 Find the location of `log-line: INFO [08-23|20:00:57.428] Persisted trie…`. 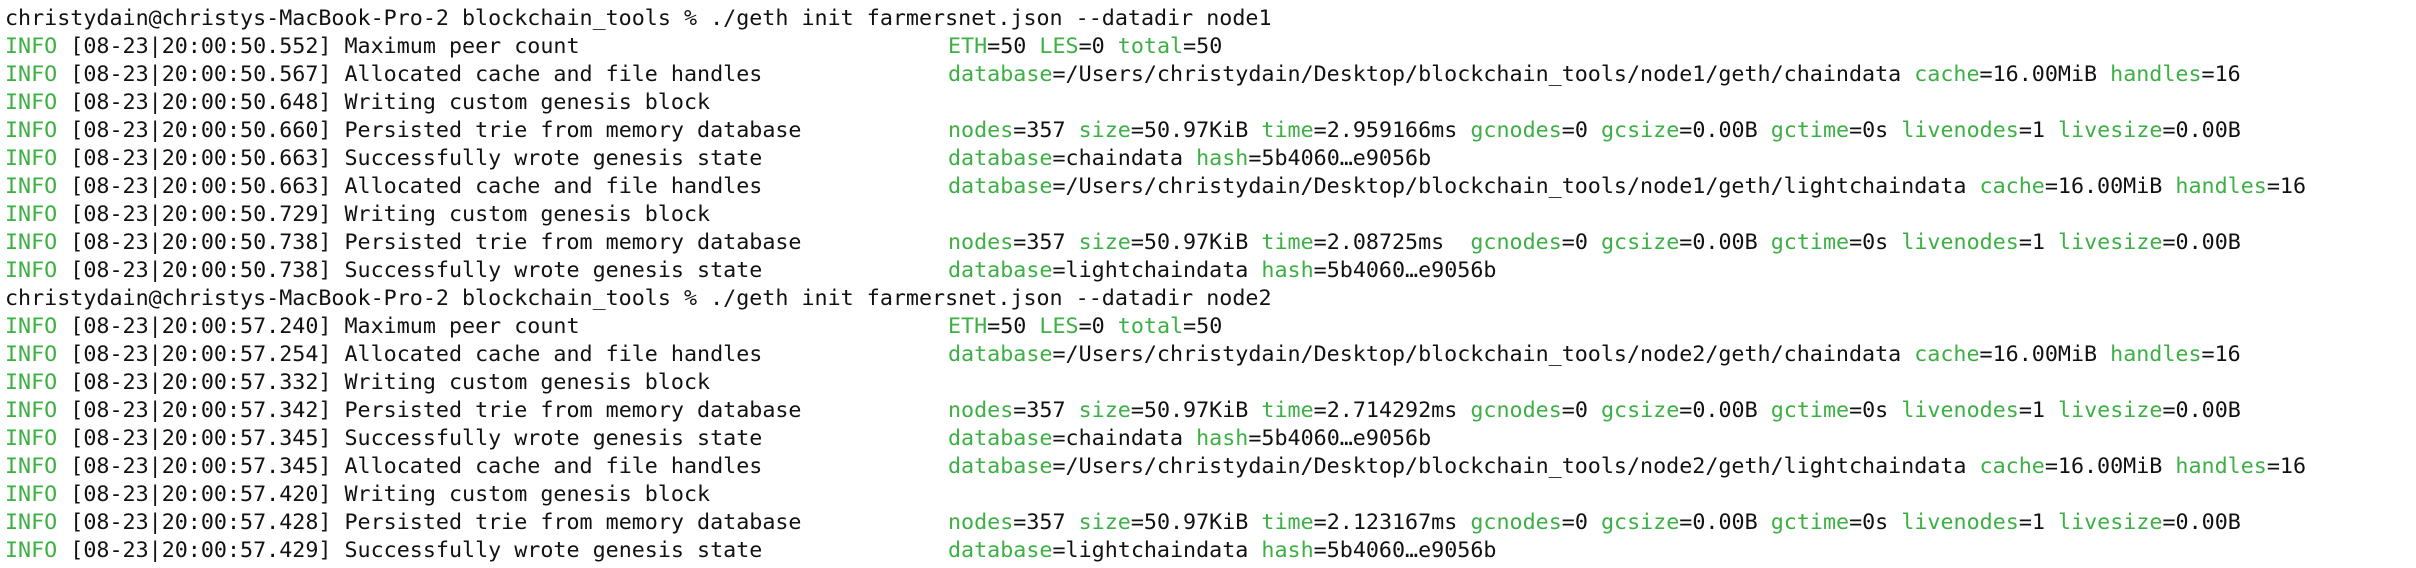

log-line: INFO [08-23|20:00:57.428] Persisted trie… is located at coordinates (1210, 523).